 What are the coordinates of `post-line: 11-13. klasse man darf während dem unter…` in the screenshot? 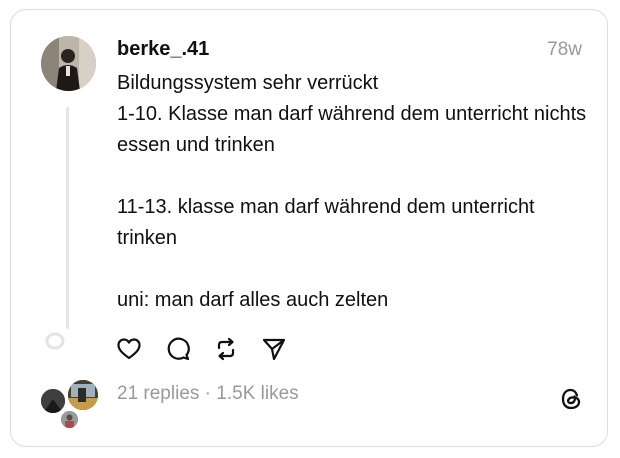 It's located at (326, 222).